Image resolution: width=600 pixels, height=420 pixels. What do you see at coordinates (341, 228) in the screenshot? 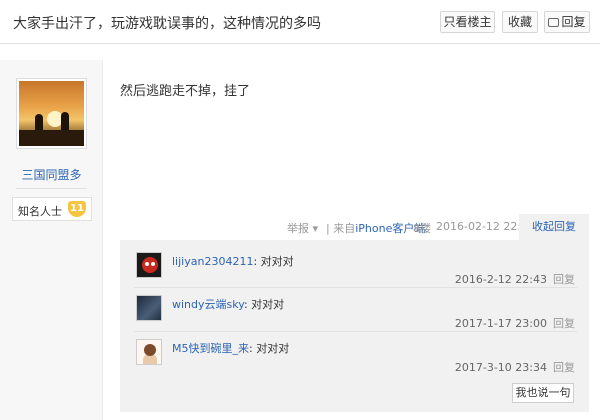
I see `source-prefix: | 来自` at bounding box center [341, 228].